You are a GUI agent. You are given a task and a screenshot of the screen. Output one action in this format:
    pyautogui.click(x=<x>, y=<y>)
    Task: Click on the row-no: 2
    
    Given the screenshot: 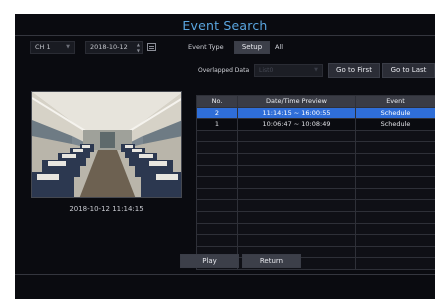 What is the action you would take?
    pyautogui.click(x=217, y=113)
    